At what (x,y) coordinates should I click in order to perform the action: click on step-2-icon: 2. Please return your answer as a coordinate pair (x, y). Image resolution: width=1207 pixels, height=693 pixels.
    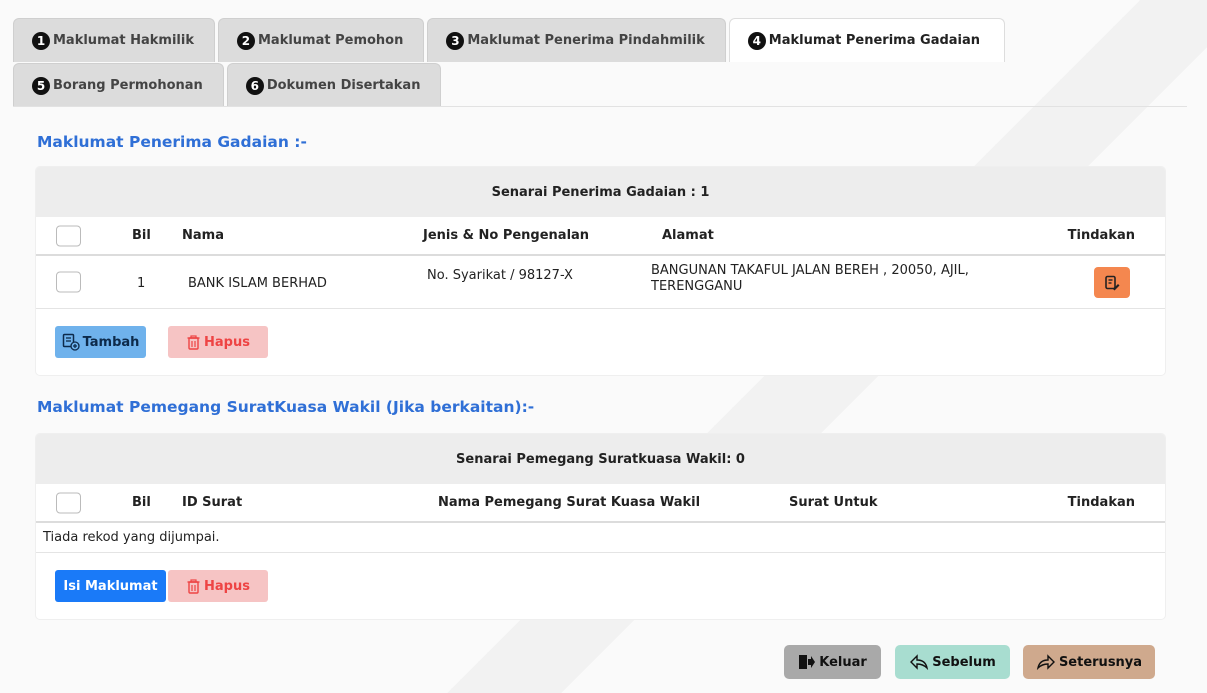
    Looking at the image, I should click on (245, 40).